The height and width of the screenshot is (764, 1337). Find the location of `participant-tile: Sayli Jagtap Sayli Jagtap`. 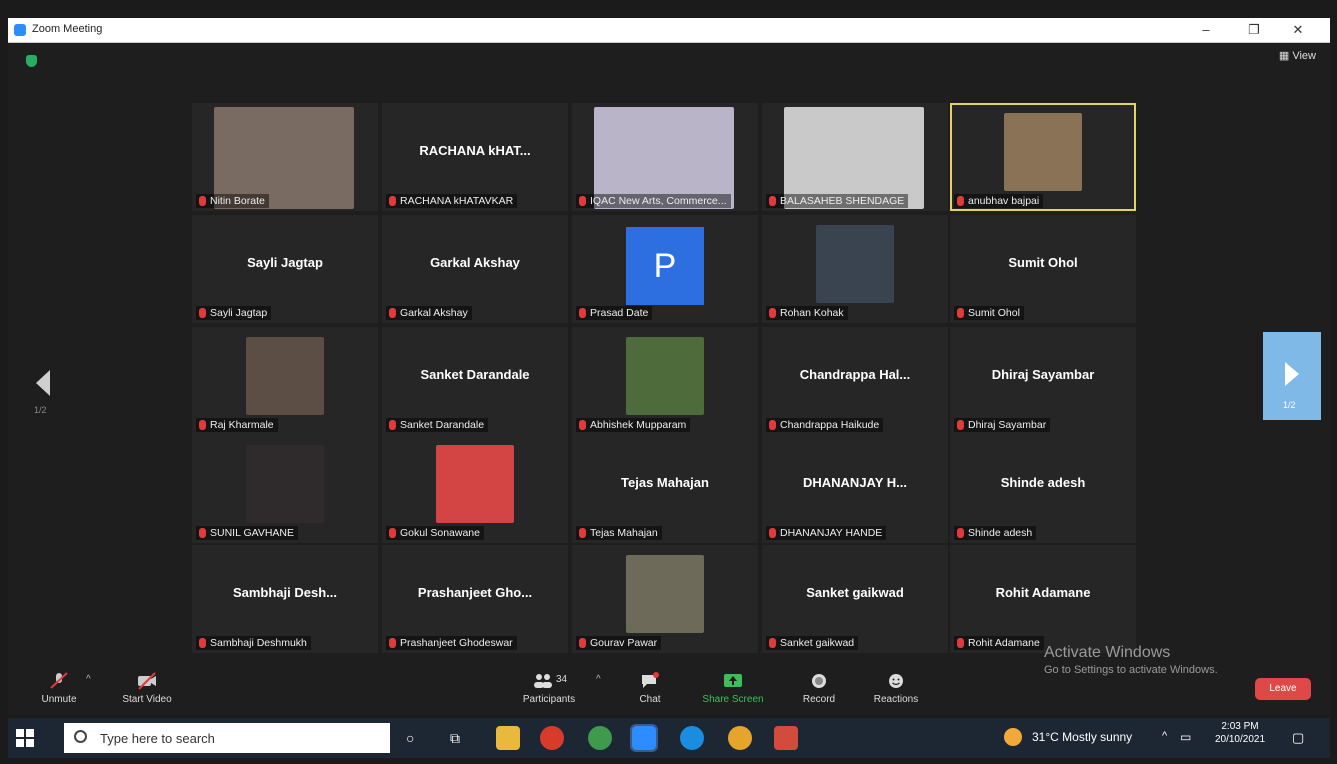

participant-tile: Sayli Jagtap Sayli Jagtap is located at coordinates (285, 269).